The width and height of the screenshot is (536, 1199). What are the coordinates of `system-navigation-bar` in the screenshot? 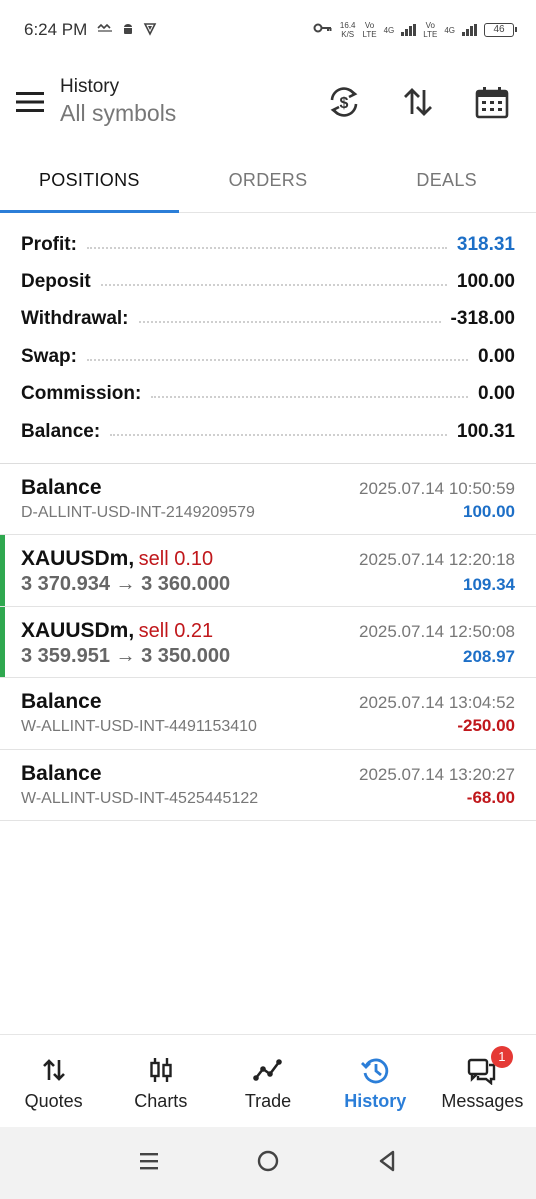 It's located at (268, 1163).